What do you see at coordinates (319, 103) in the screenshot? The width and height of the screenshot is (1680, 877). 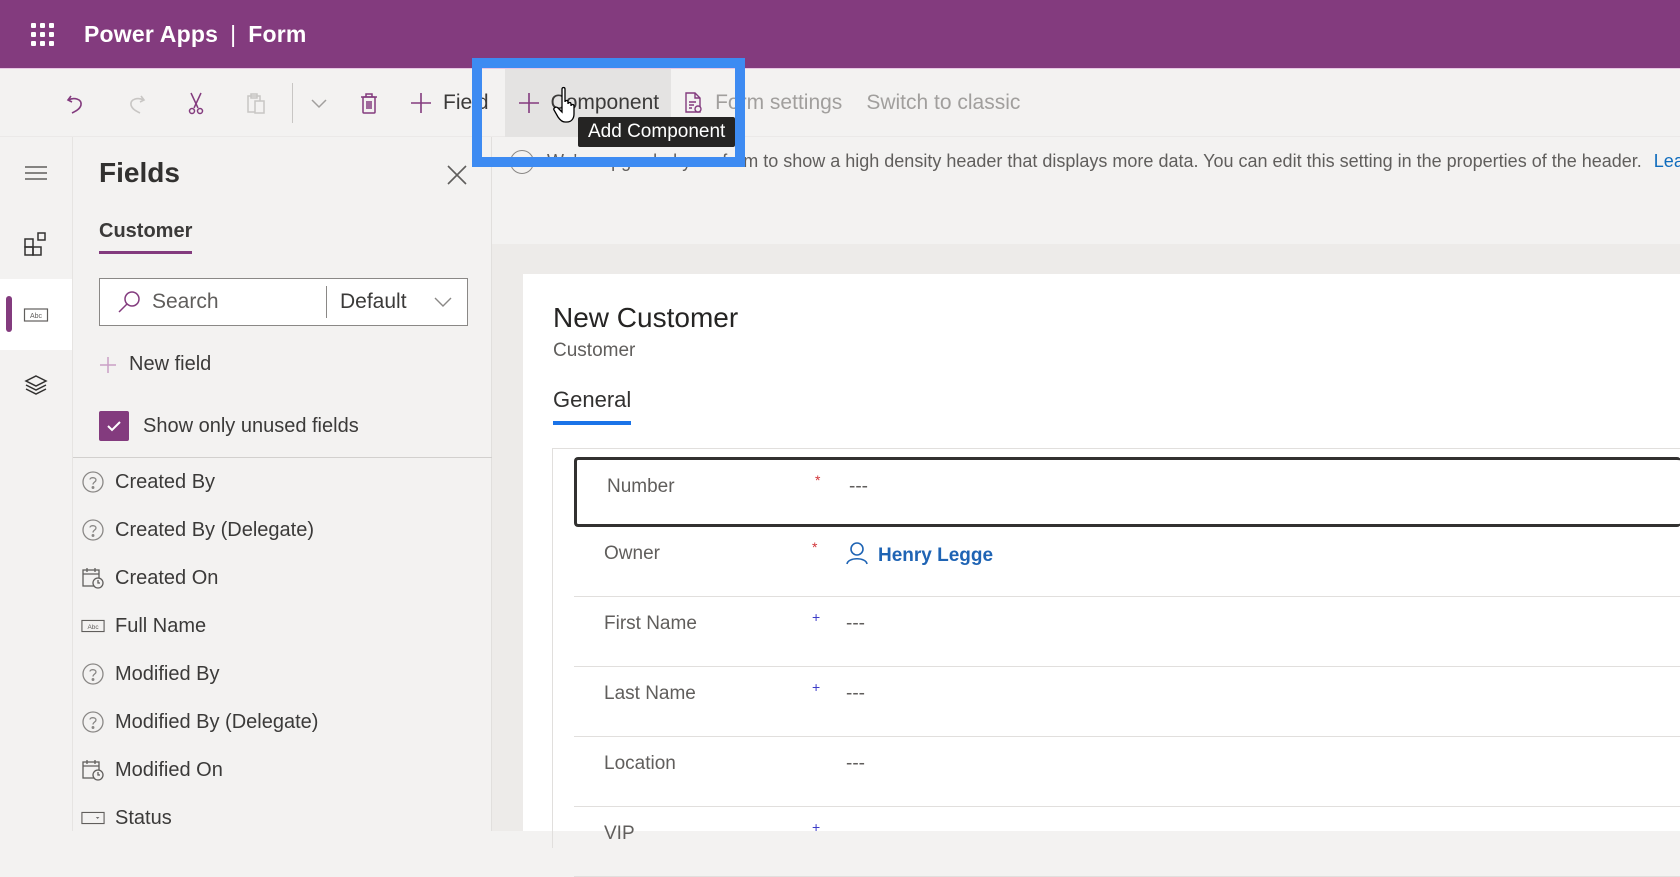 I see `more-dropdown-button` at bounding box center [319, 103].